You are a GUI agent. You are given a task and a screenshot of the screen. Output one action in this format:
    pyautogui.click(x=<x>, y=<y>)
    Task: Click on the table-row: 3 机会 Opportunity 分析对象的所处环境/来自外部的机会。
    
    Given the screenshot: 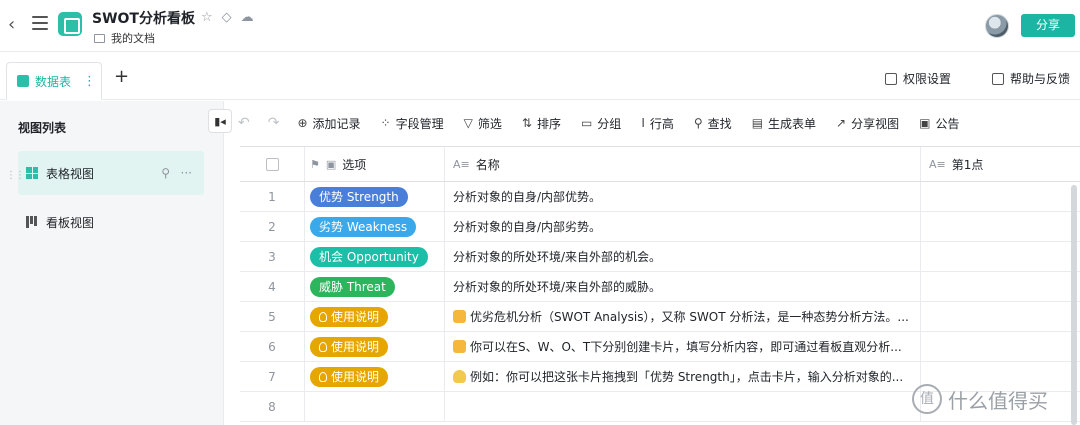 What is the action you would take?
    pyautogui.click(x=660, y=257)
    